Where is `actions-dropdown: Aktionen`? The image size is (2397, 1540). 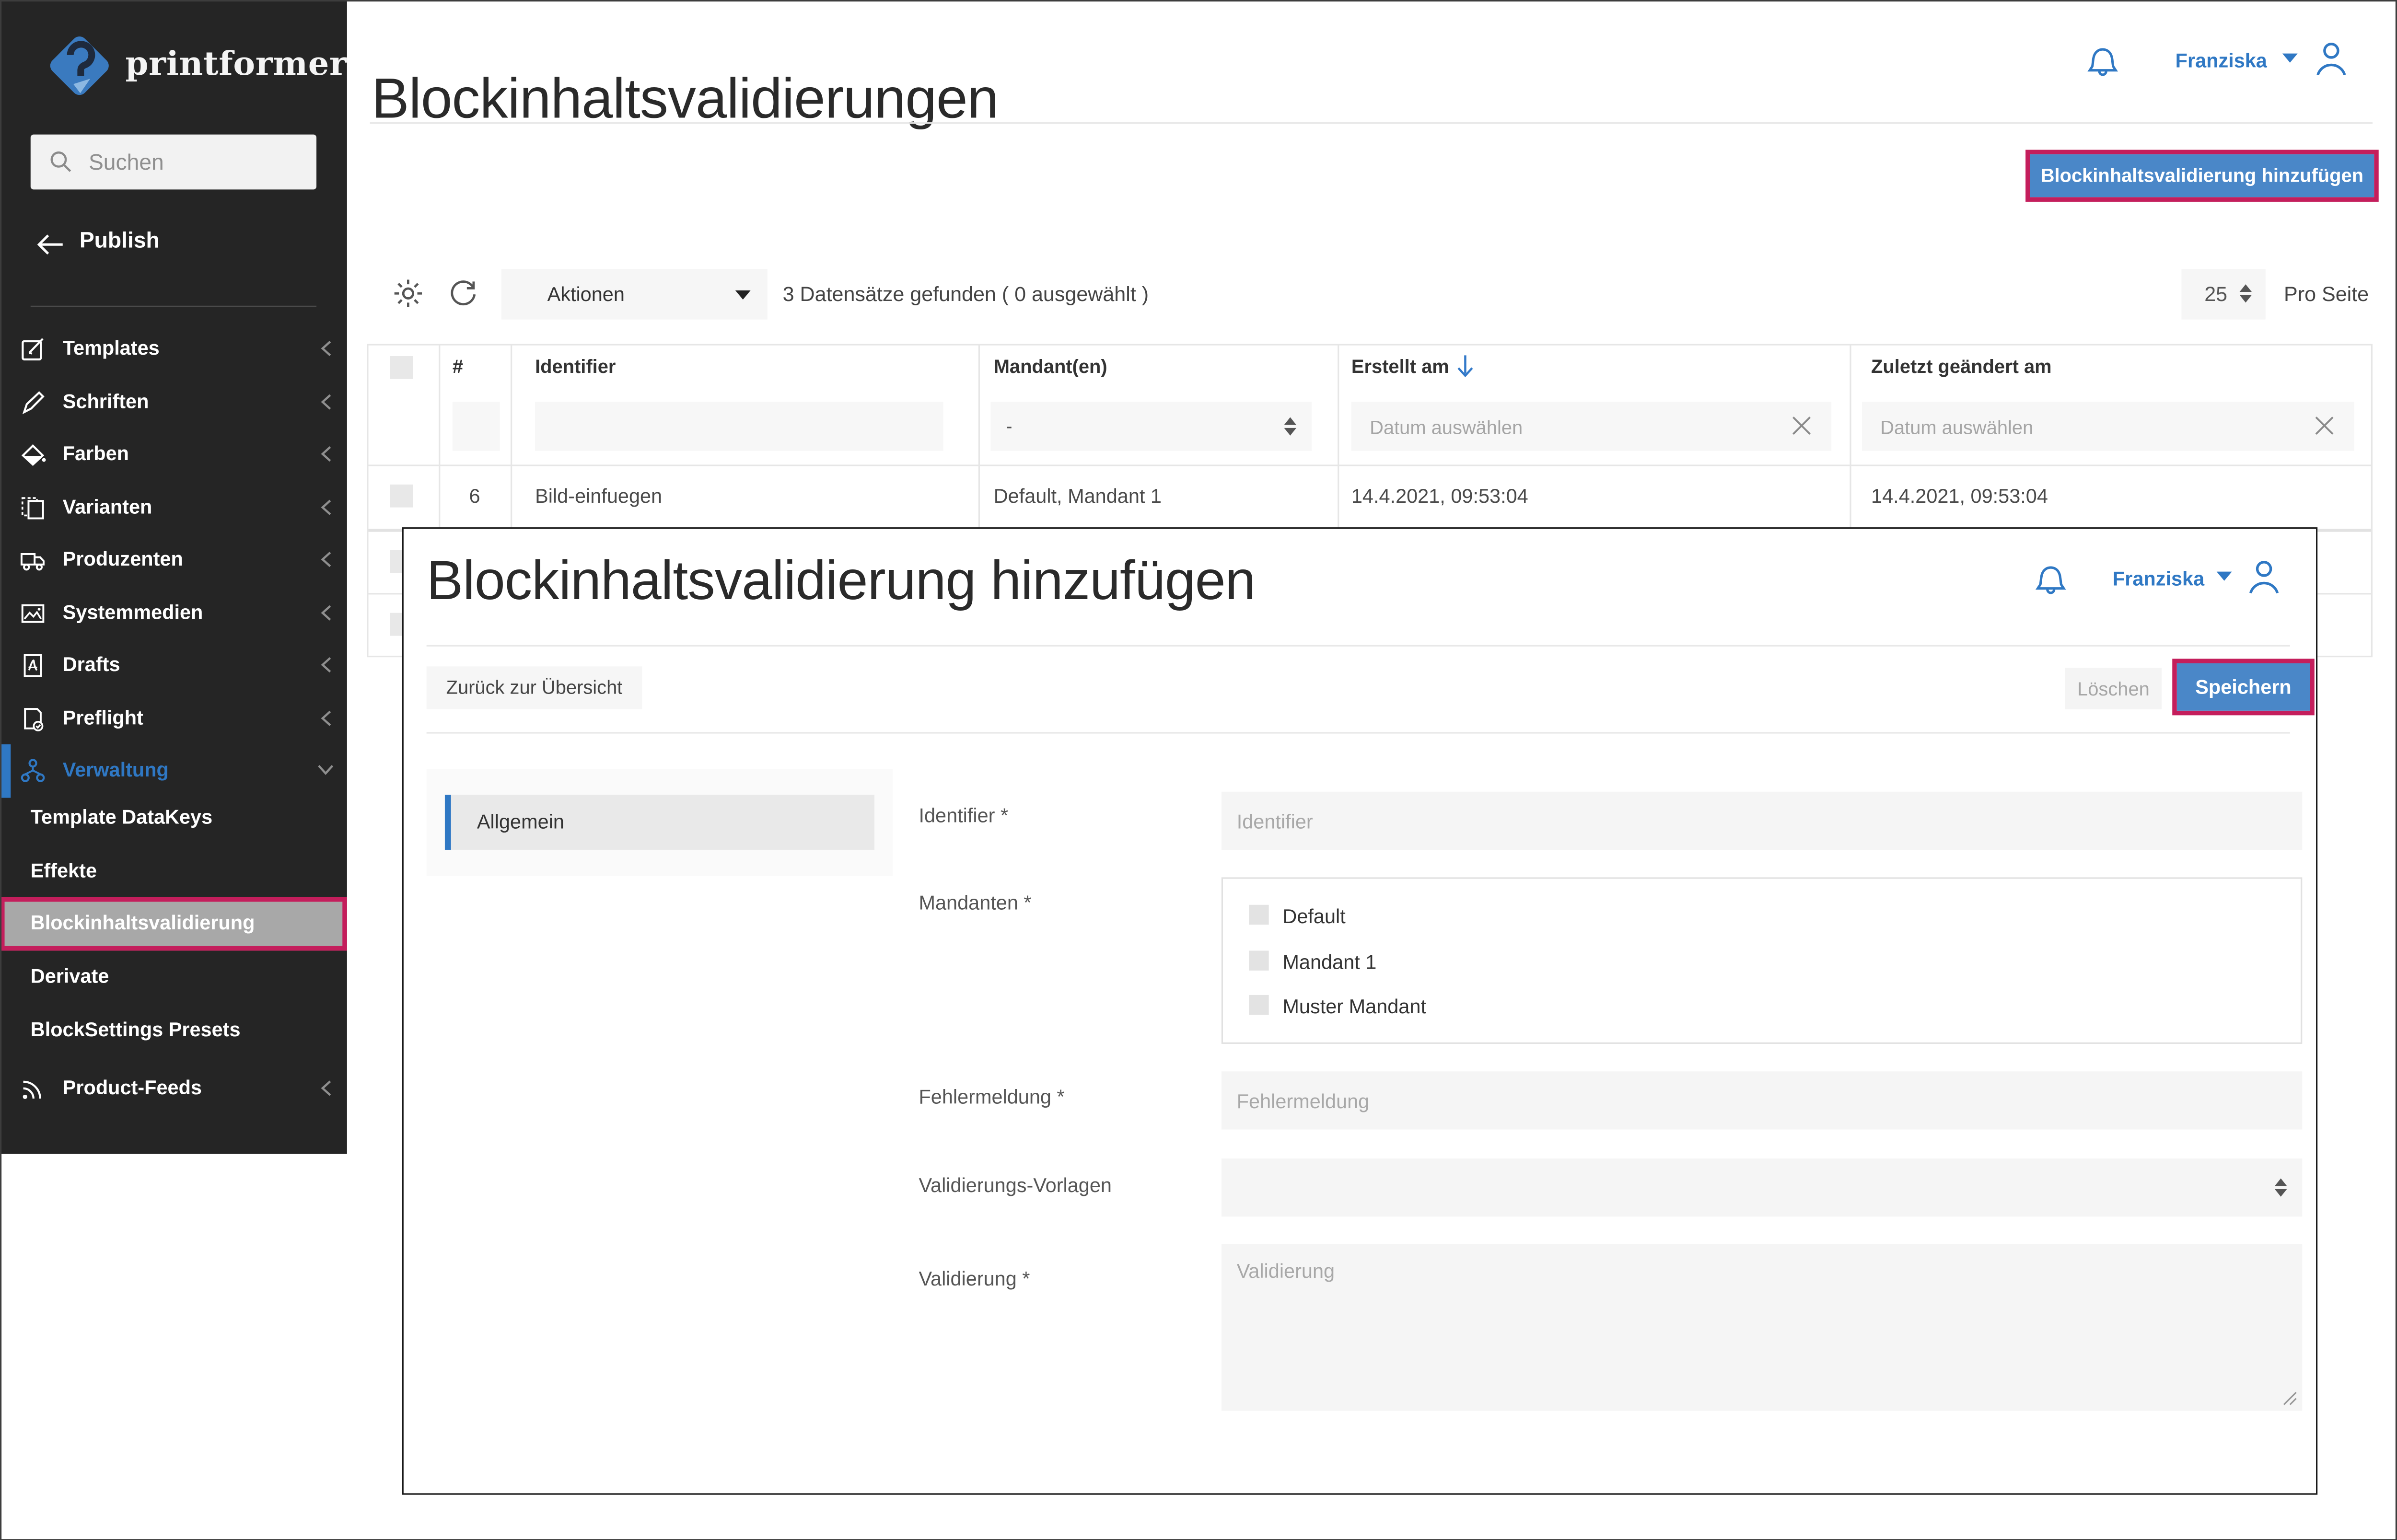 actions-dropdown: Aktionen is located at coordinates (634, 295).